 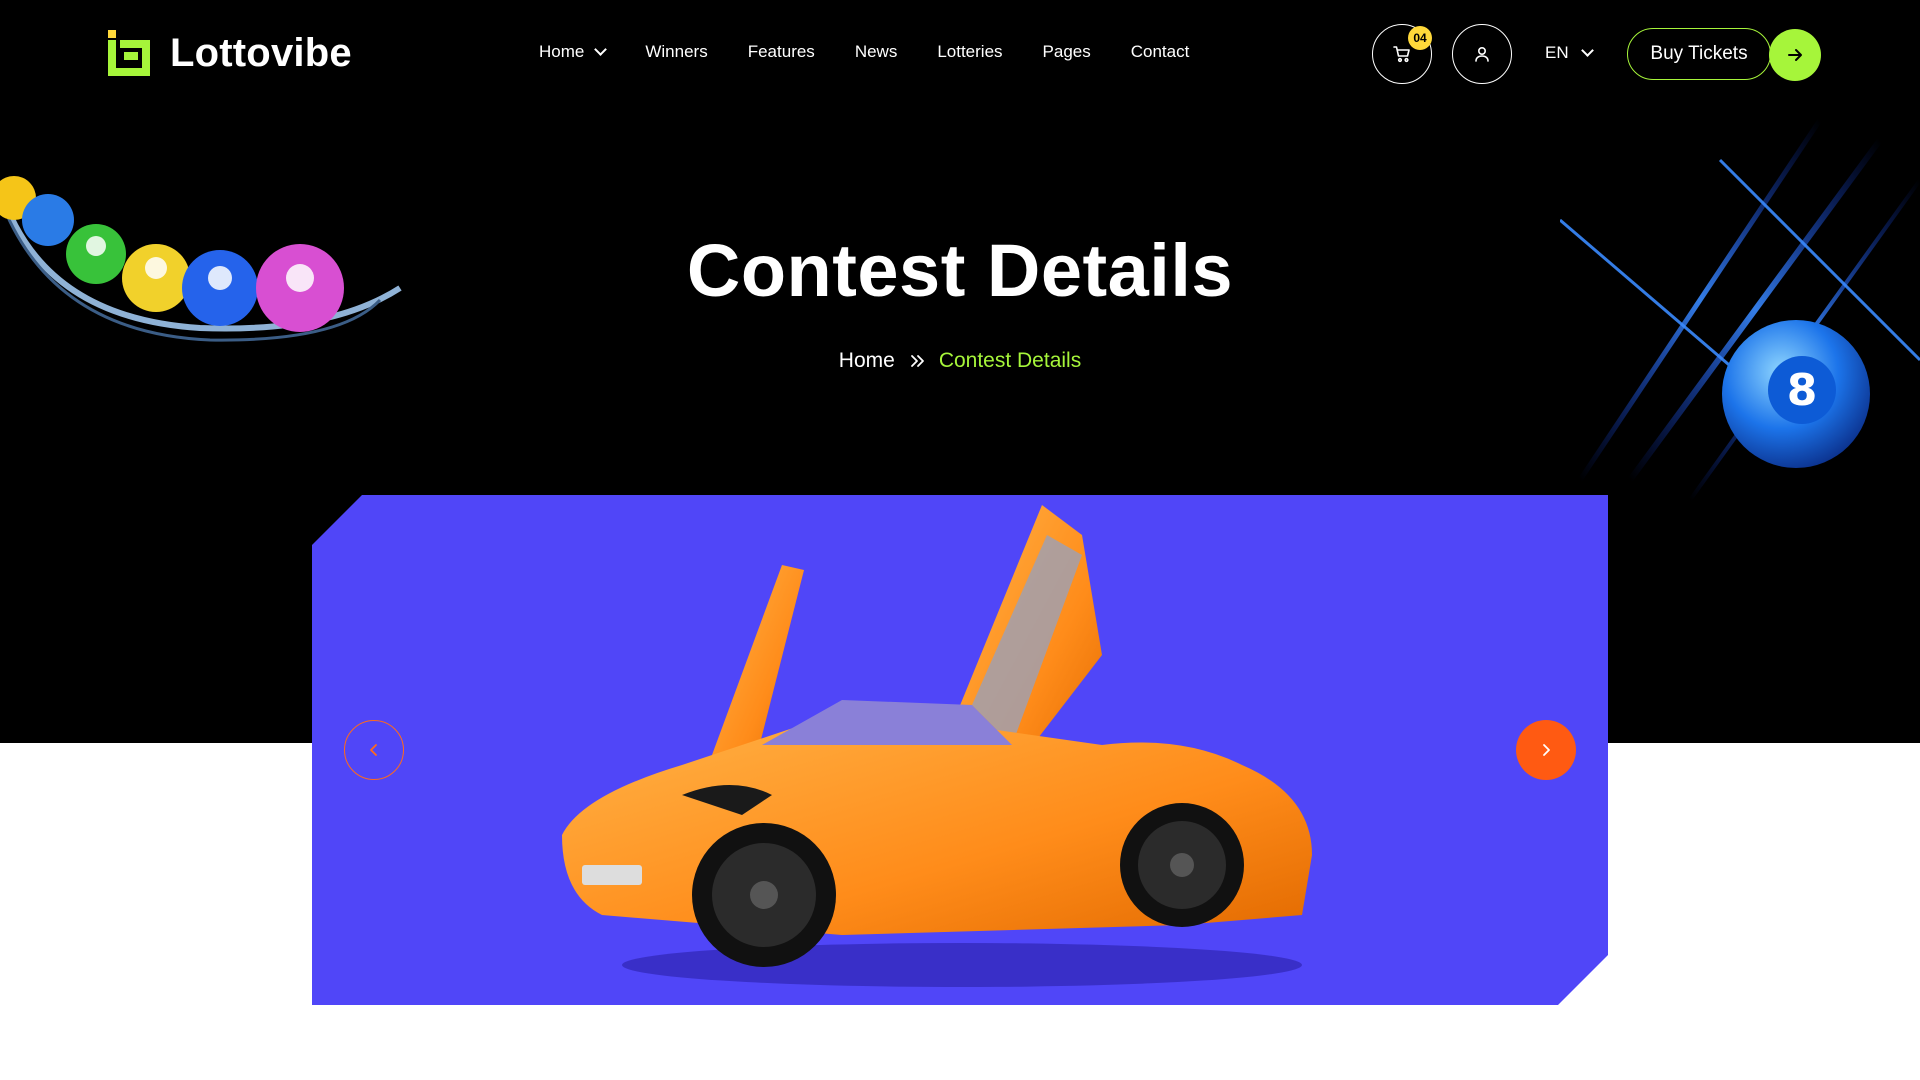 I want to click on slider-prev-button, so click(x=374, y=750).